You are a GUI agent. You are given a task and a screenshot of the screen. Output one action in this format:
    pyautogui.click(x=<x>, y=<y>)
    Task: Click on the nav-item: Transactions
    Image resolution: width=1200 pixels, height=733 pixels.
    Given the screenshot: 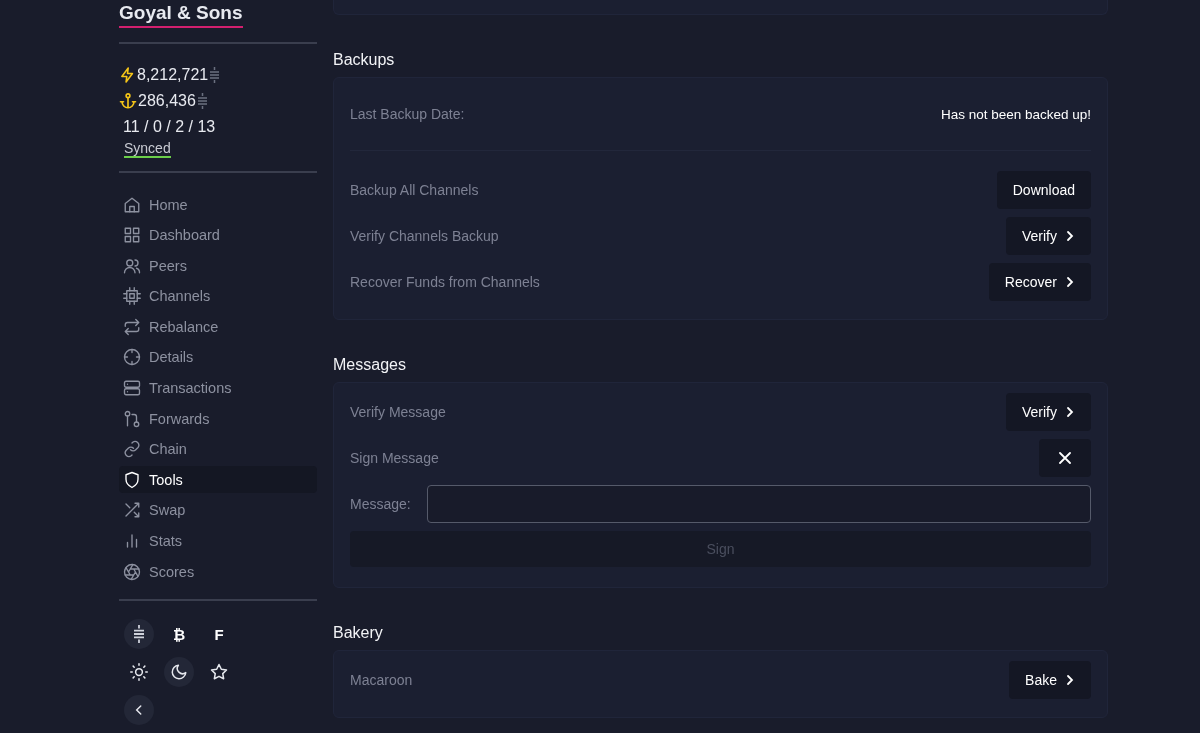 What is the action you would take?
    pyautogui.click(x=218, y=388)
    